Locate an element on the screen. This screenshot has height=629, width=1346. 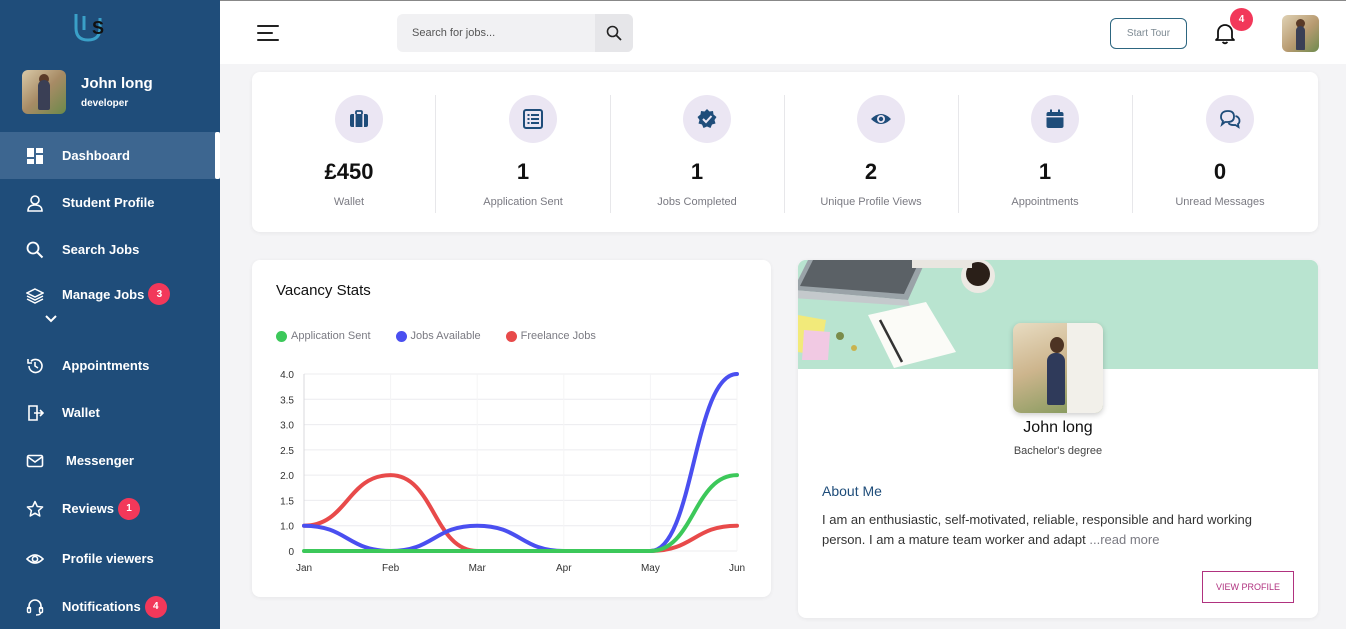
x-tick-label: Jan is located at coordinates (304, 568).